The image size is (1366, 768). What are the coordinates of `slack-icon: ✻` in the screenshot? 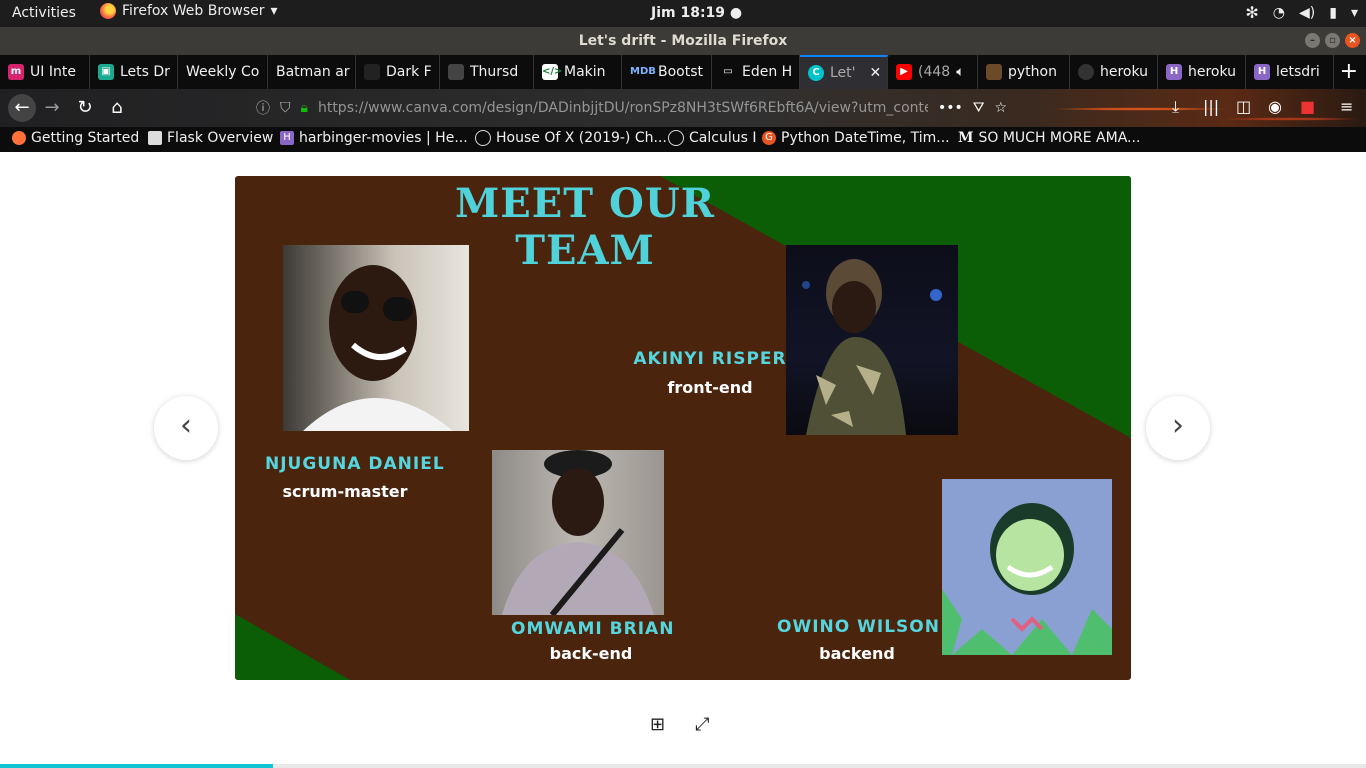 It's located at (1251, 12).